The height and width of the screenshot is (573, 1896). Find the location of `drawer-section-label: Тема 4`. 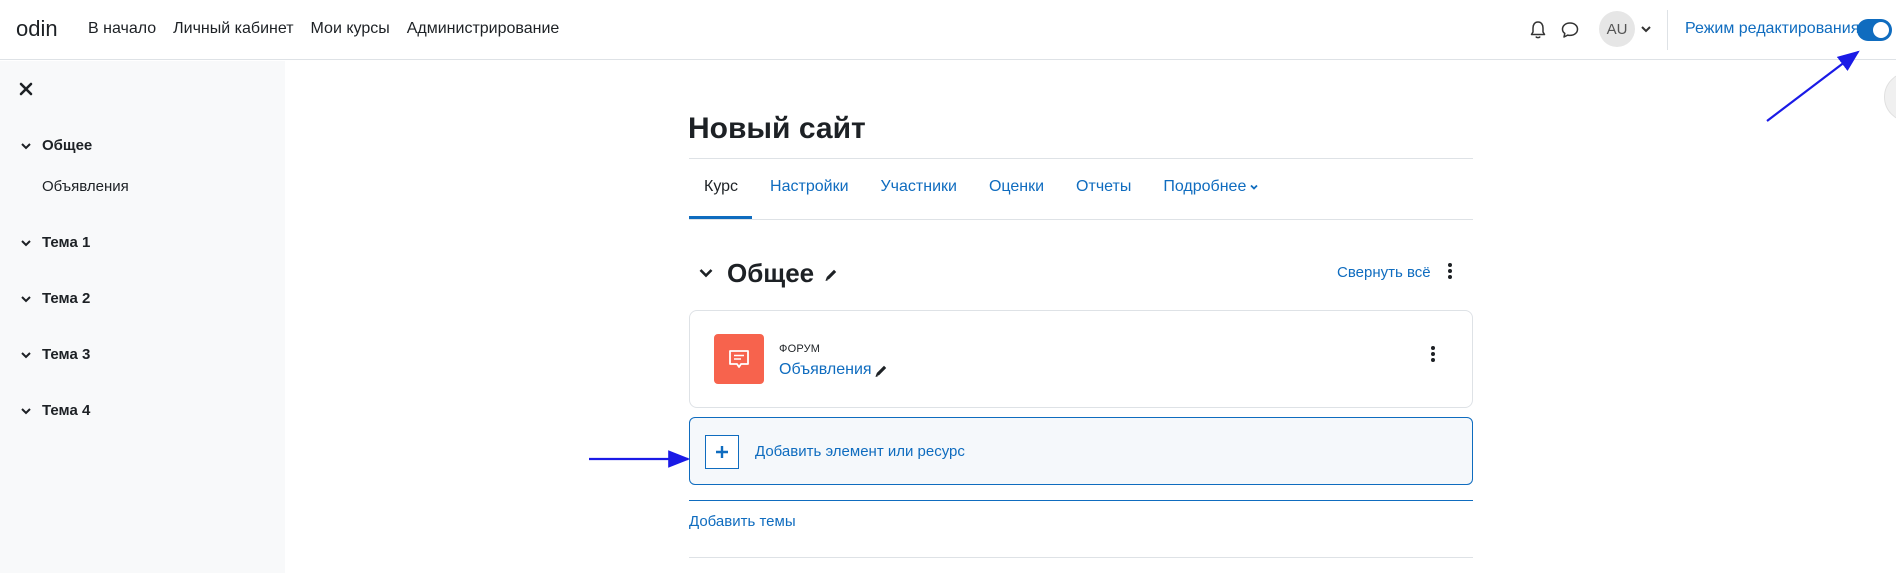

drawer-section-label: Тема 4 is located at coordinates (66, 410).